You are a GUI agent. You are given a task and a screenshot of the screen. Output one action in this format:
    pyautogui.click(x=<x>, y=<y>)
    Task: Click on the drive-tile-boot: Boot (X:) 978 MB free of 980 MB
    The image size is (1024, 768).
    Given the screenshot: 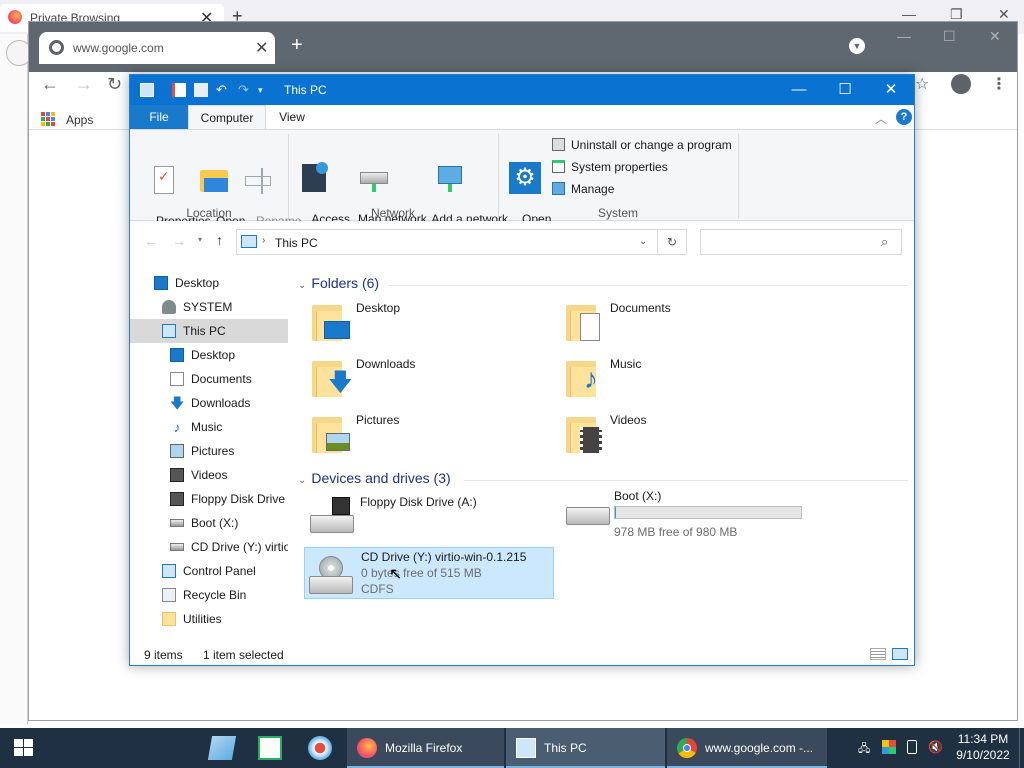 What is the action you would take?
    pyautogui.click(x=734, y=515)
    